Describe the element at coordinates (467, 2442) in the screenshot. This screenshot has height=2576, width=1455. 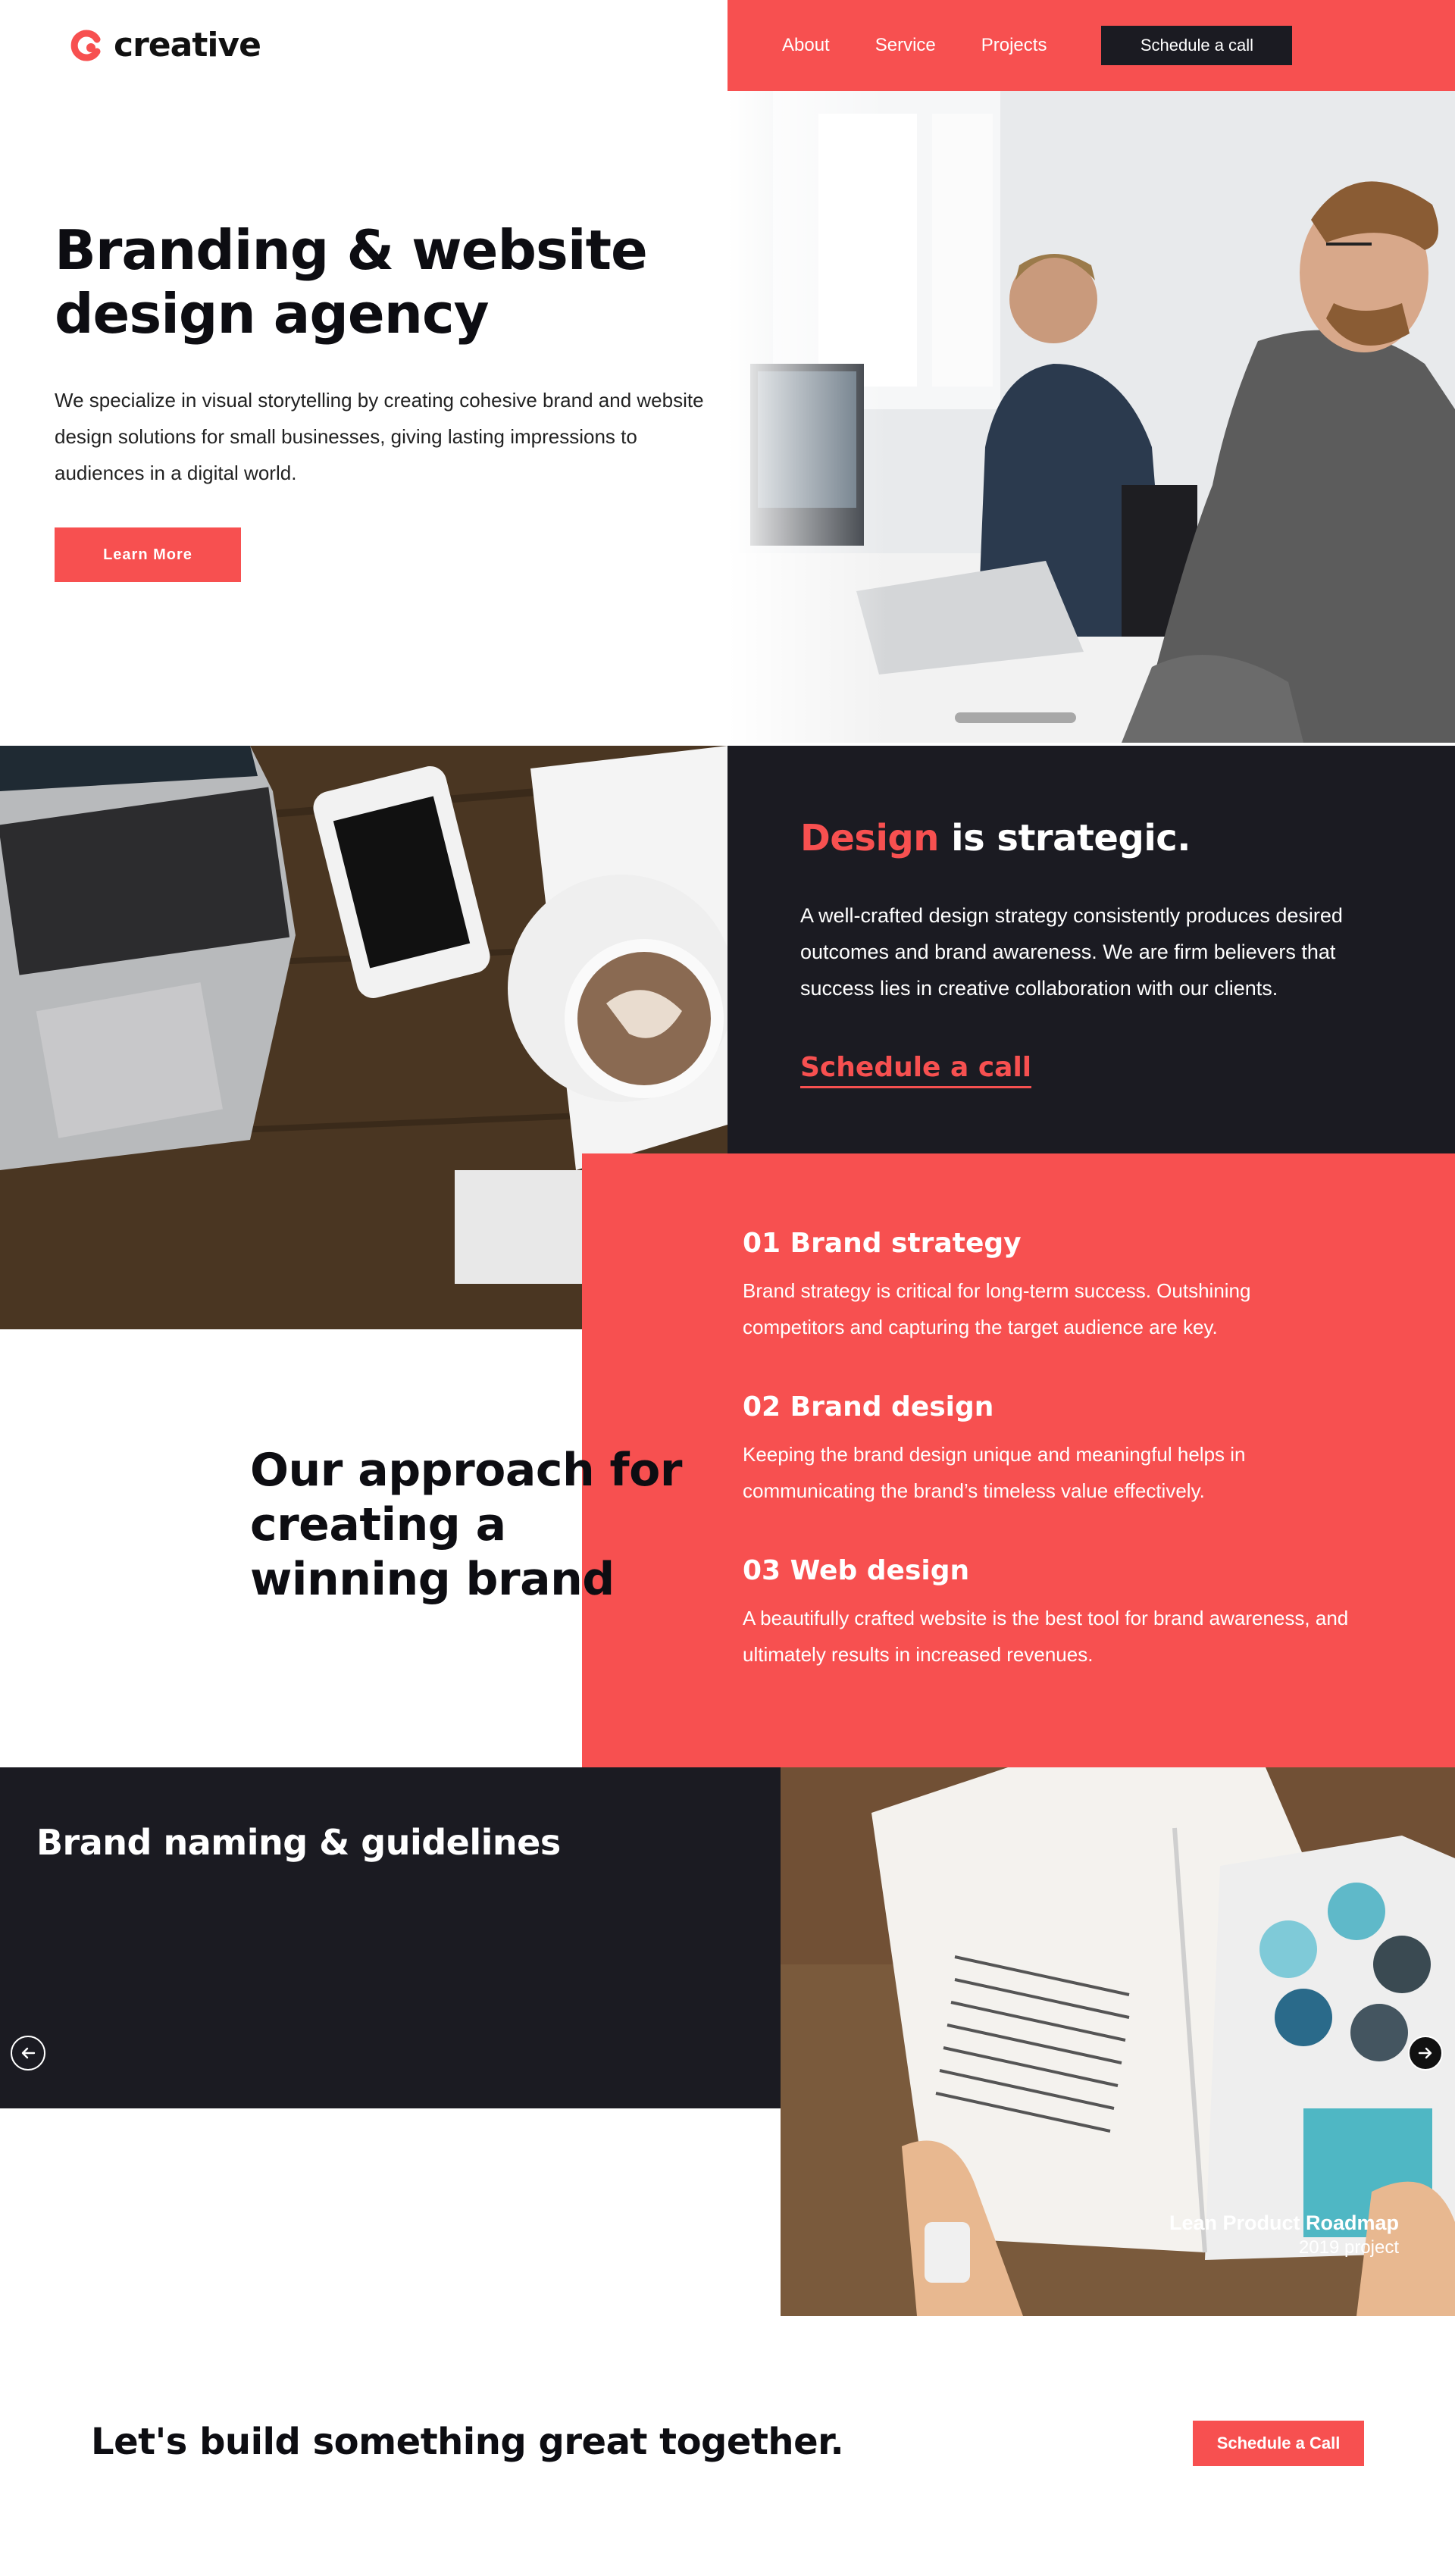
I see `cta-heading: Let's build something great together.` at that location.